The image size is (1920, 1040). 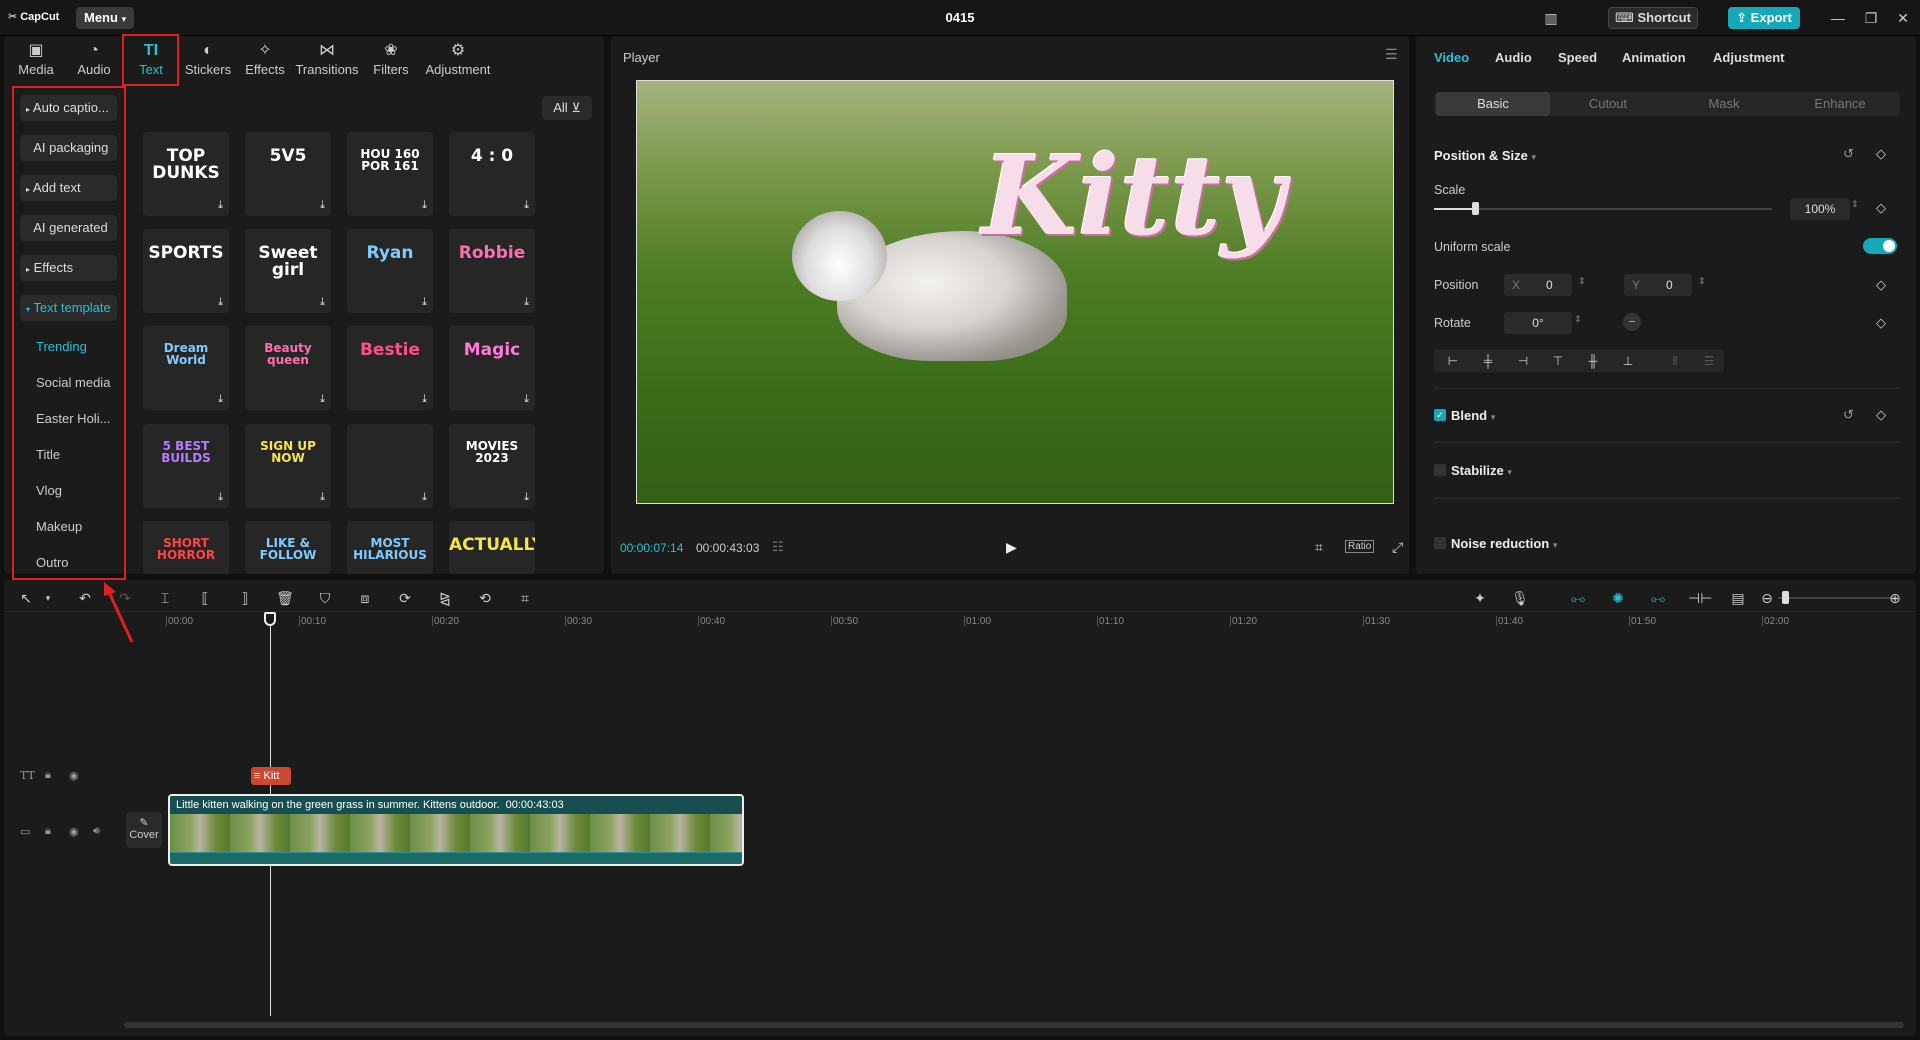 I want to click on lock-icon: 🔒︎, so click(x=48, y=831).